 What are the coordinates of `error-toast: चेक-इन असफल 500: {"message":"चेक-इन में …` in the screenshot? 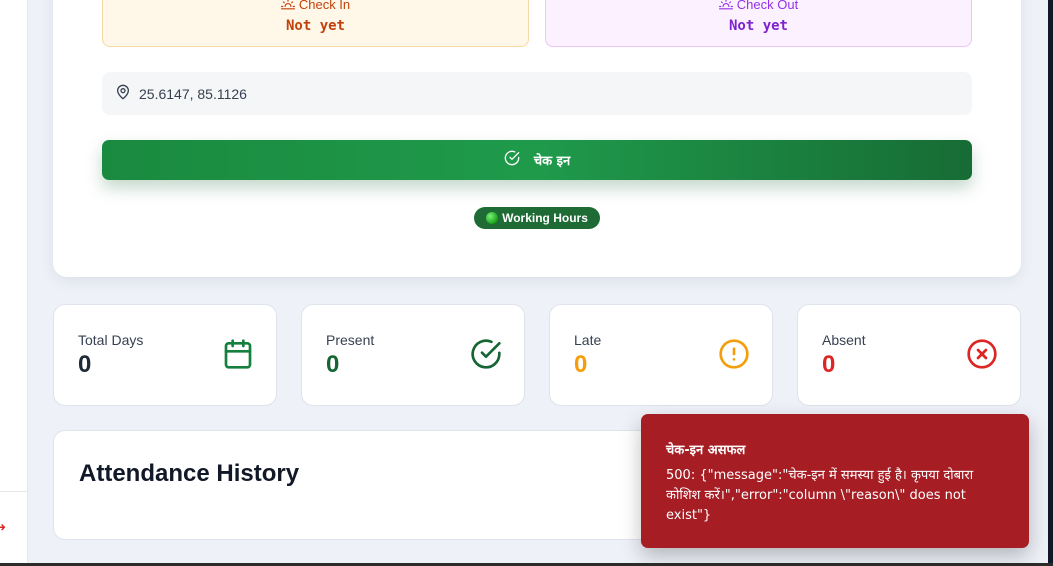 It's located at (835, 481).